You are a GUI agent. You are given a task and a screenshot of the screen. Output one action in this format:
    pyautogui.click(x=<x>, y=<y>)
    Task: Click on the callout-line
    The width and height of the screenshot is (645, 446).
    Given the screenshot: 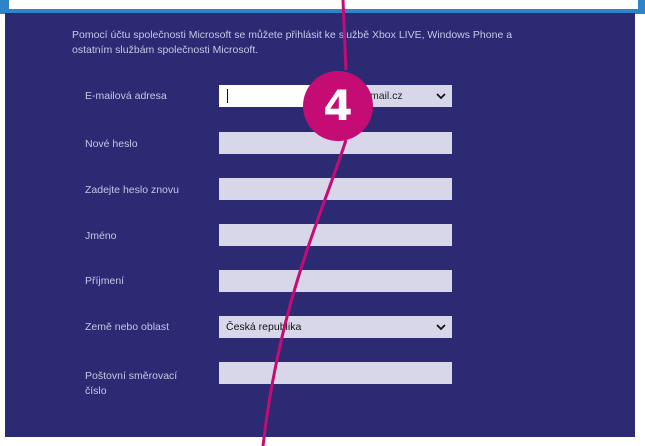 What is the action you would take?
    pyautogui.click(x=304, y=223)
    